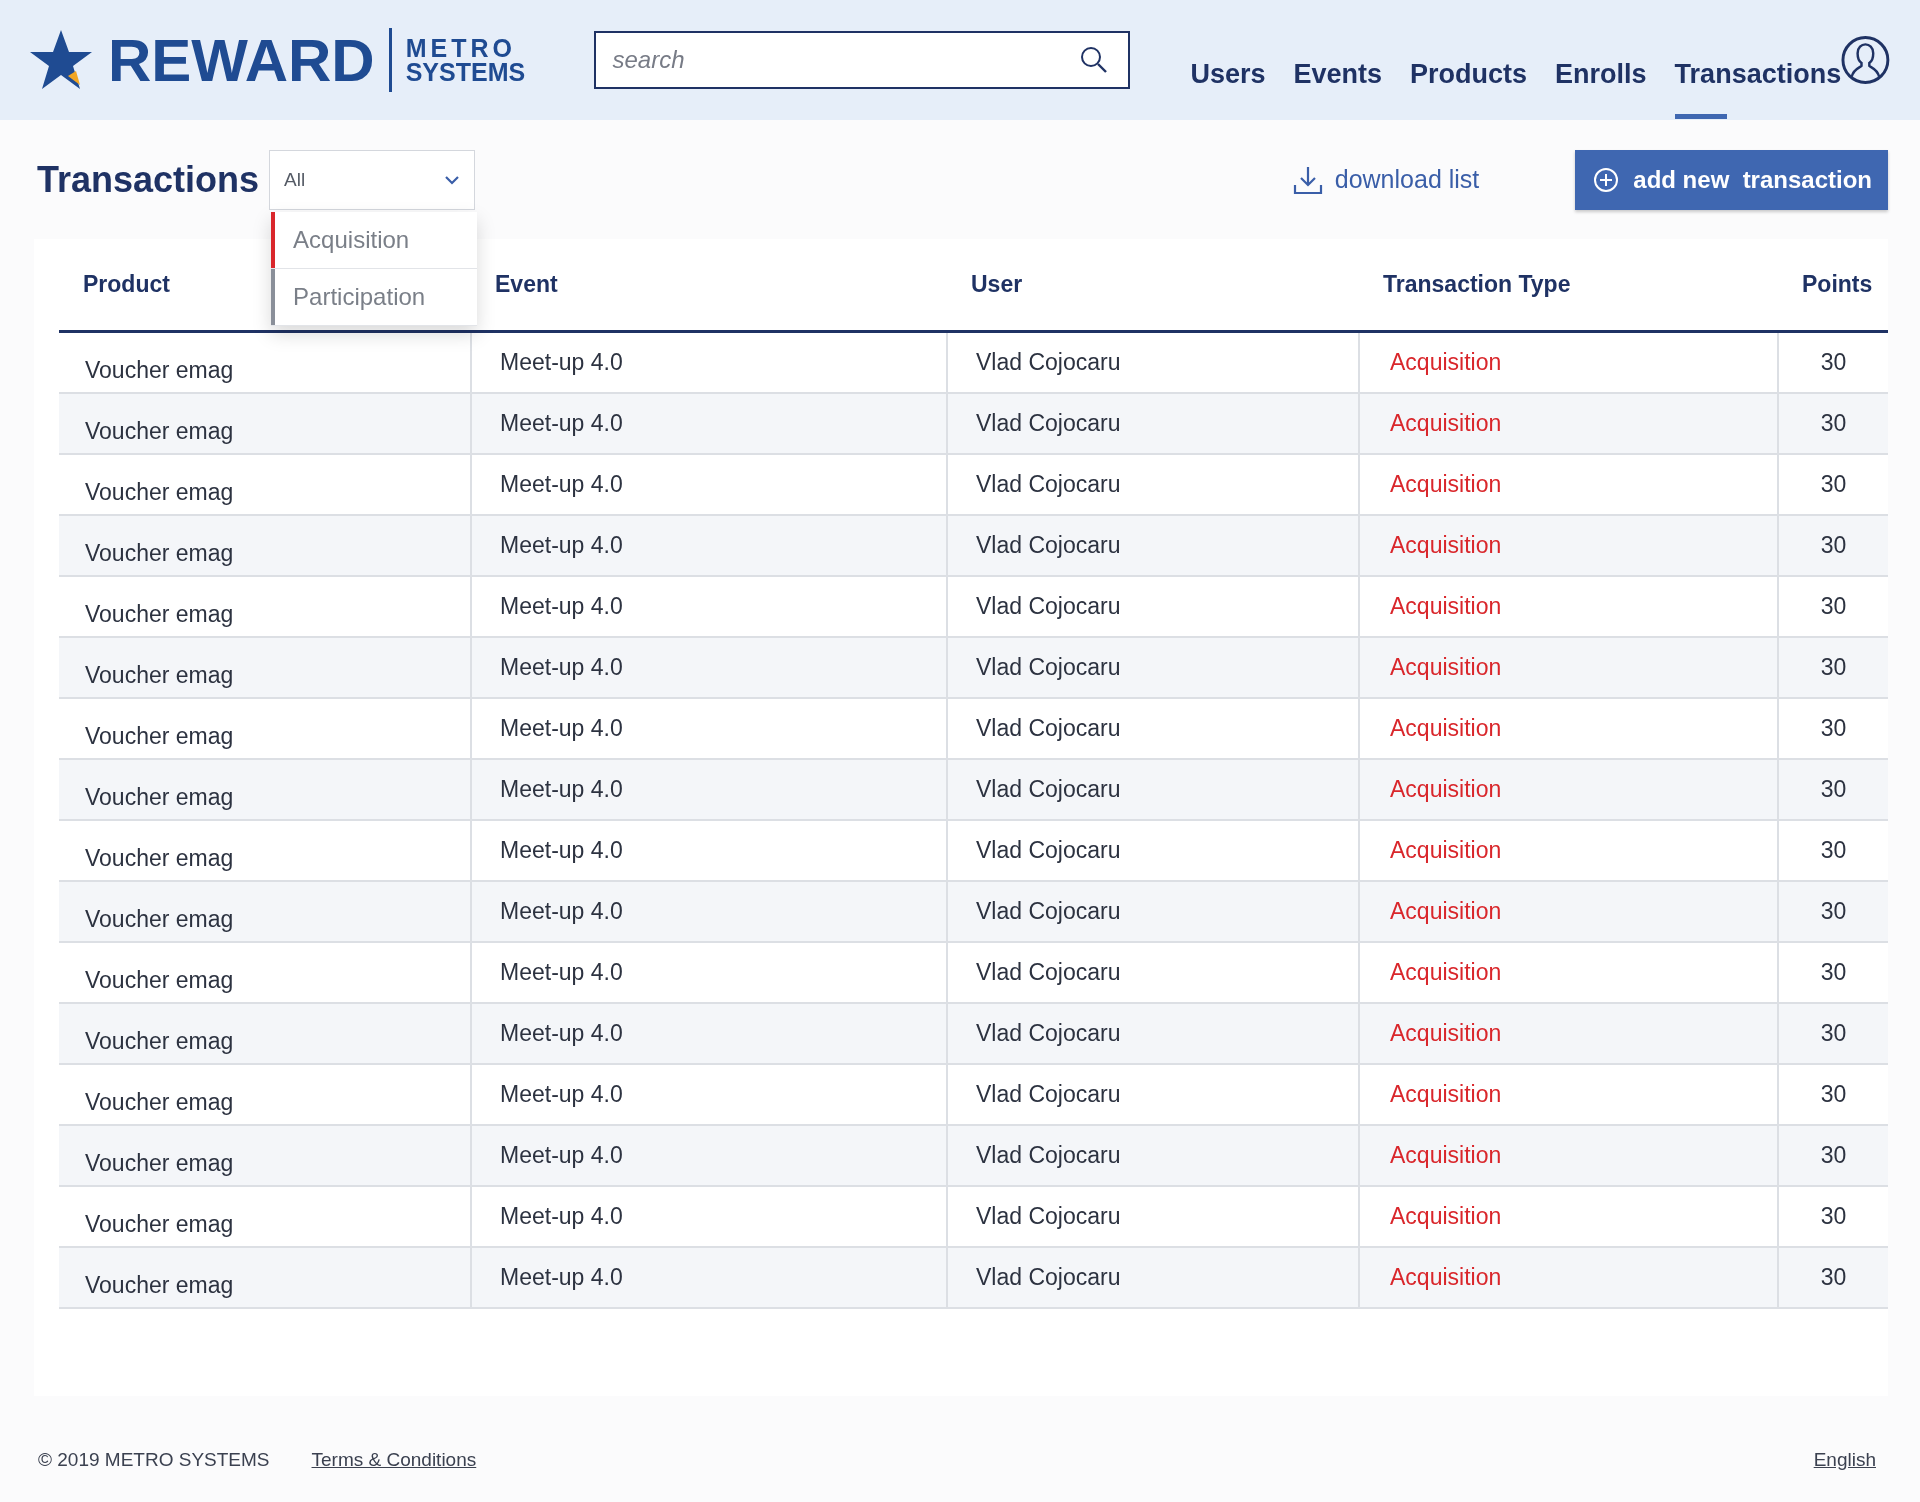  I want to click on dropdown-option: Participation, so click(350, 296).